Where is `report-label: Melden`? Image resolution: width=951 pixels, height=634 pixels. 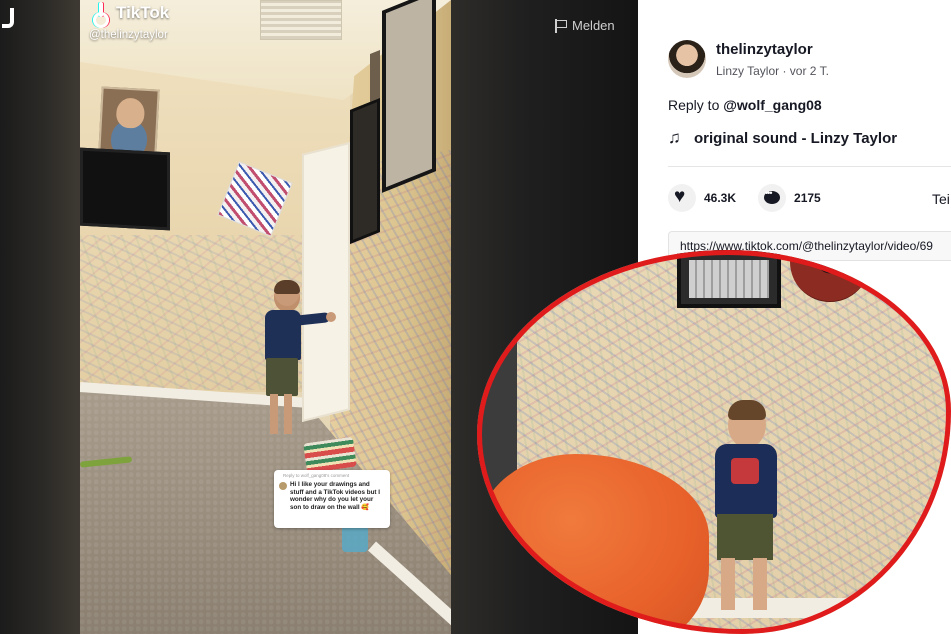
report-label: Melden is located at coordinates (593, 25).